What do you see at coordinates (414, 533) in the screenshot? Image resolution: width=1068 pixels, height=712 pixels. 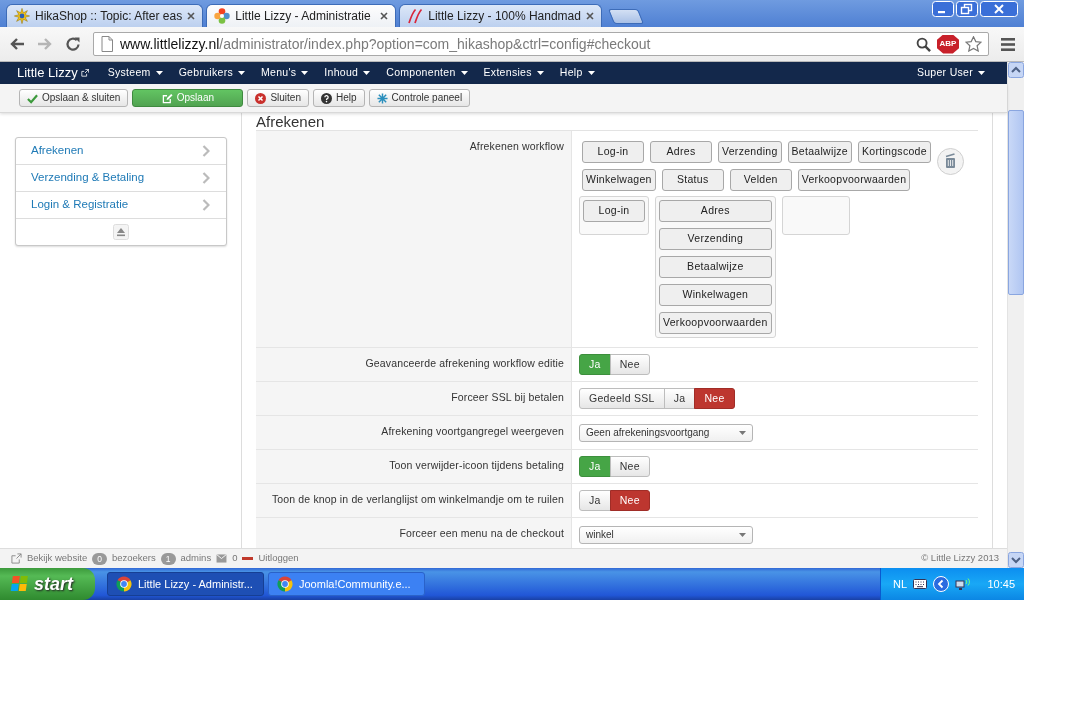 I see `setting-label: Forceer een menu na de checkout` at bounding box center [414, 533].